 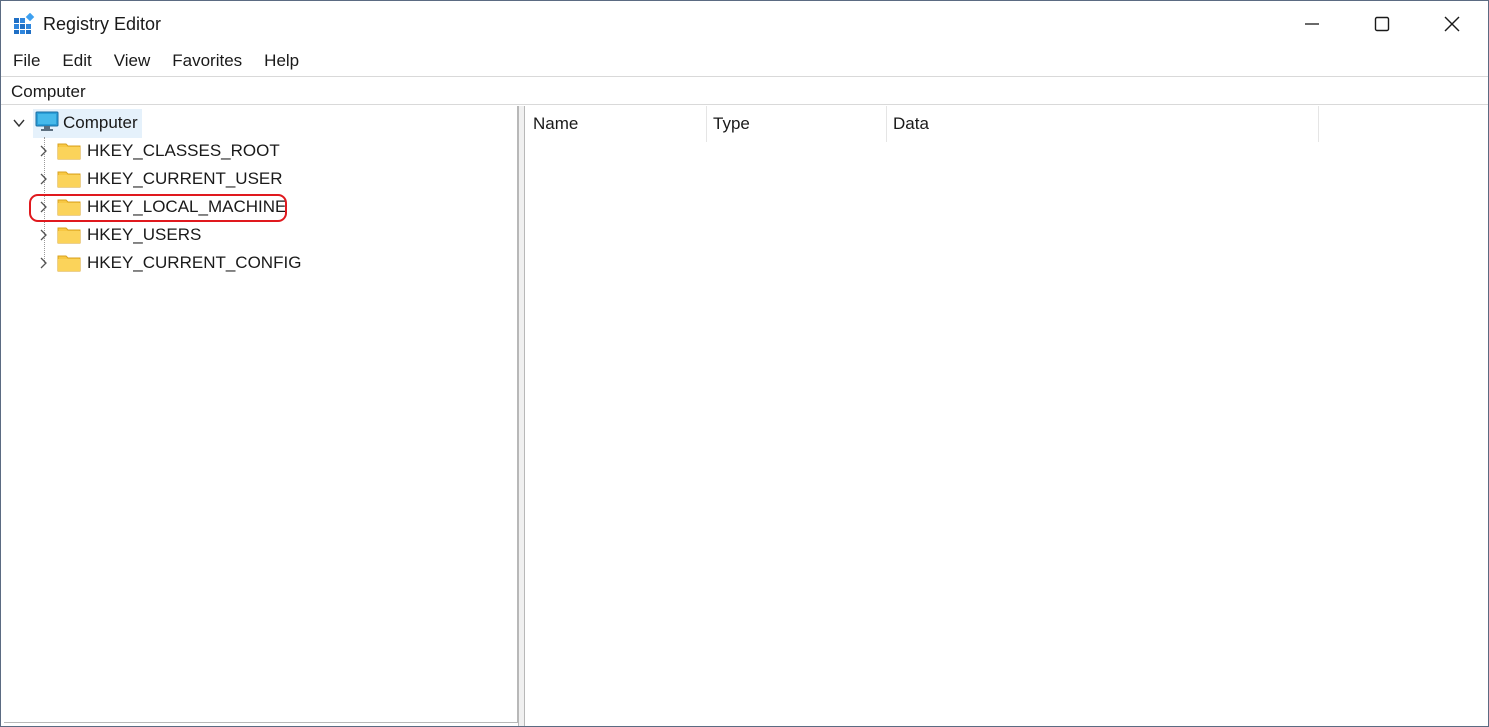 What do you see at coordinates (797, 124) in the screenshot?
I see `column-header-type: Type` at bounding box center [797, 124].